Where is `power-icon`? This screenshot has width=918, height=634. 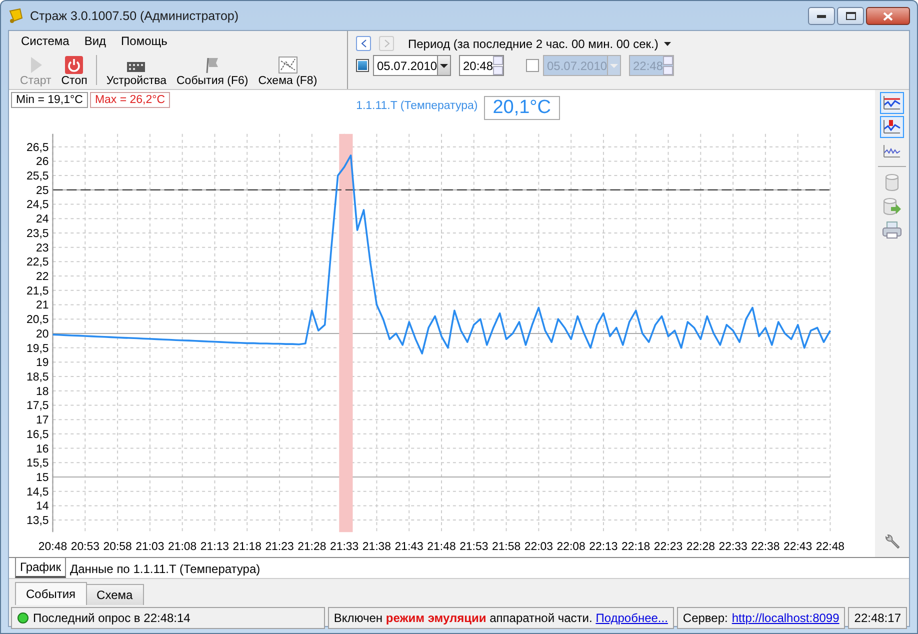 power-icon is located at coordinates (74, 65).